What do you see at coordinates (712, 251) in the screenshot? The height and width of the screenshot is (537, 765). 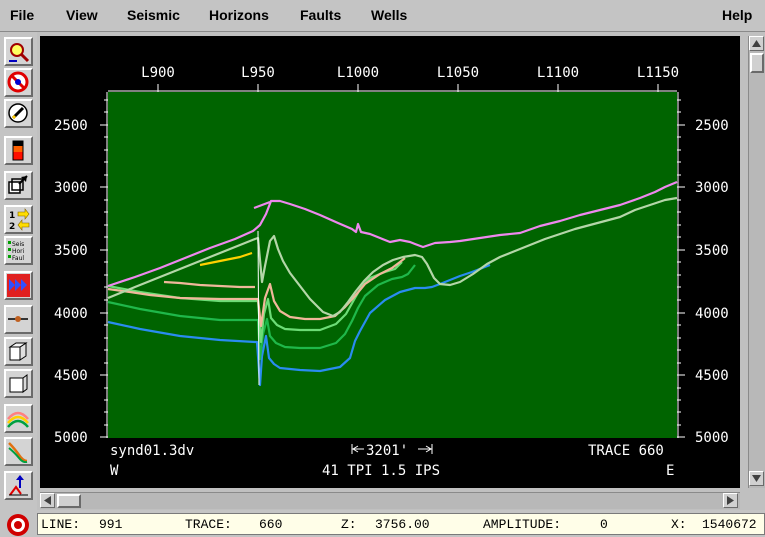 I see `depth-label-3500-right: 3500` at bounding box center [712, 251].